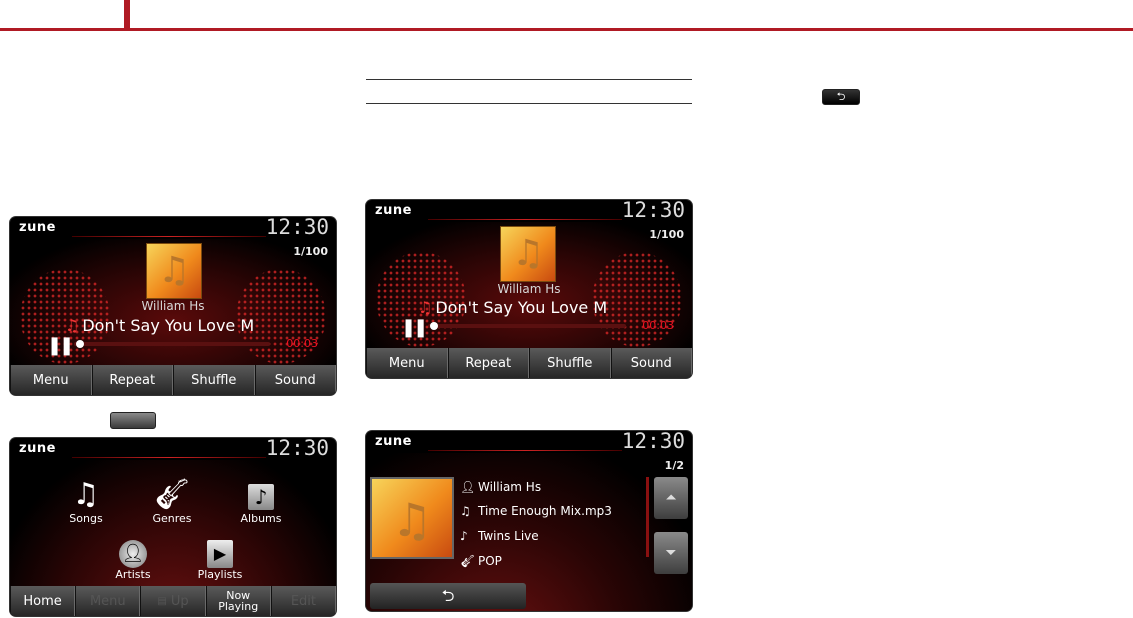 Image resolution: width=1133 pixels, height=618 pixels. I want to click on playlist-icon: ▶, so click(220, 550).